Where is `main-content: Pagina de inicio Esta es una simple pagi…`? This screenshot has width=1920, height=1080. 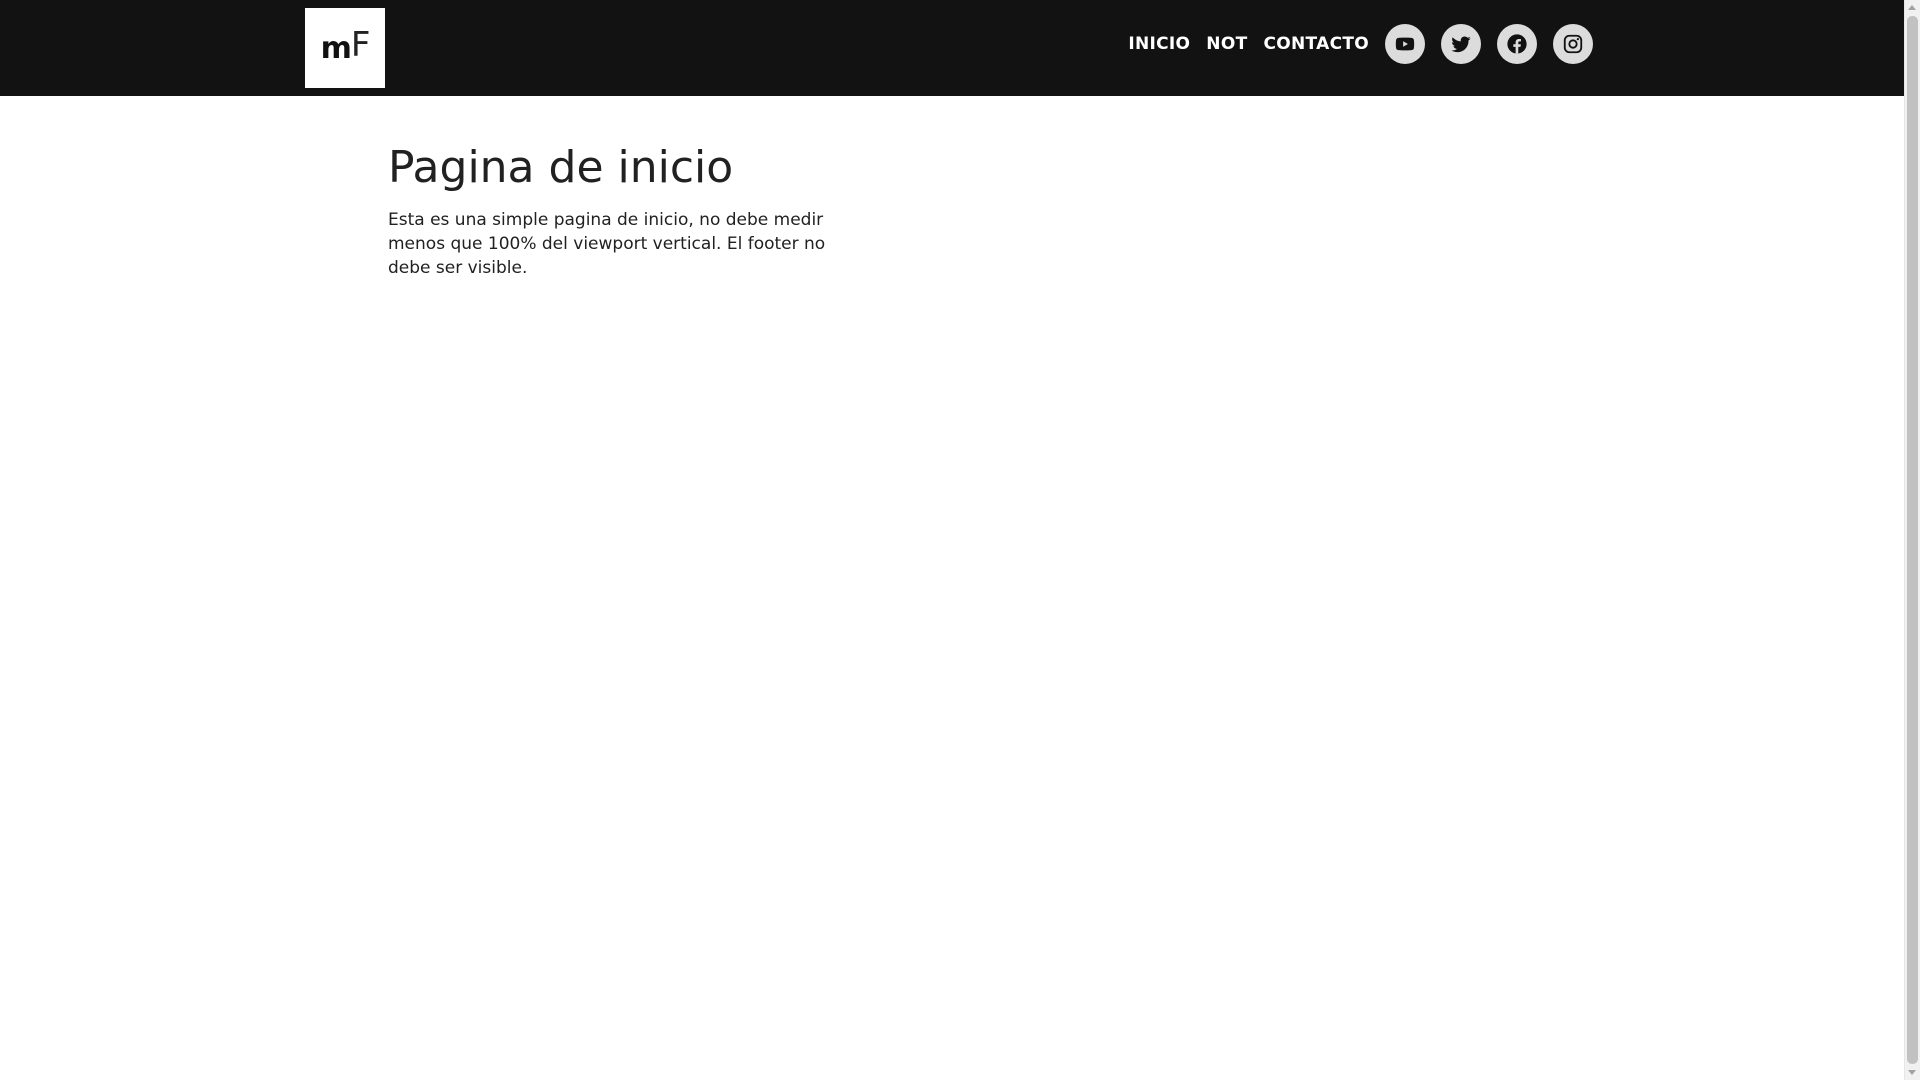
main-content: Pagina de inicio Esta es una simple pagi… is located at coordinates (608, 210).